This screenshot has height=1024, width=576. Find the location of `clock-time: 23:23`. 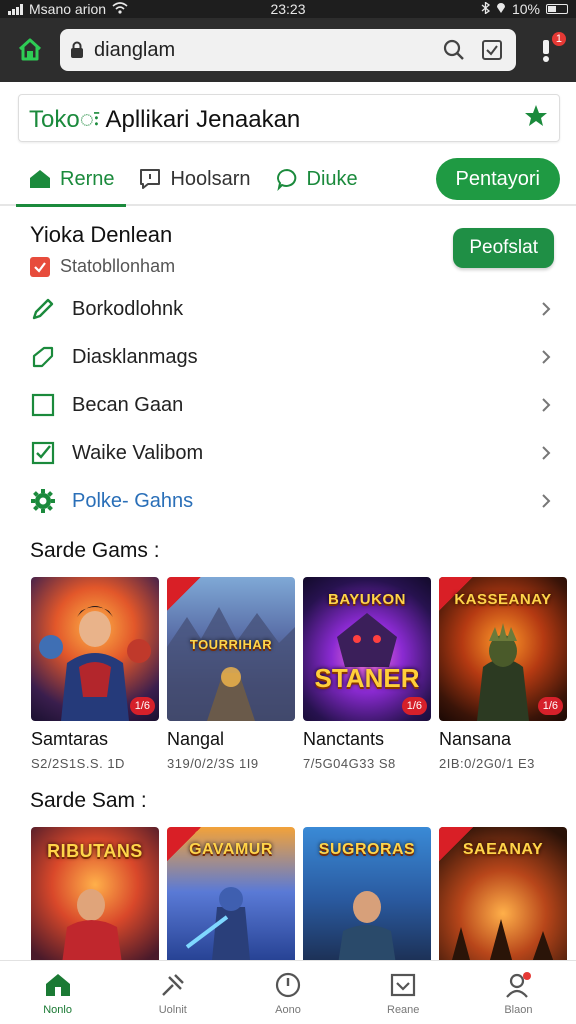

clock-time: 23:23 is located at coordinates (288, 9).